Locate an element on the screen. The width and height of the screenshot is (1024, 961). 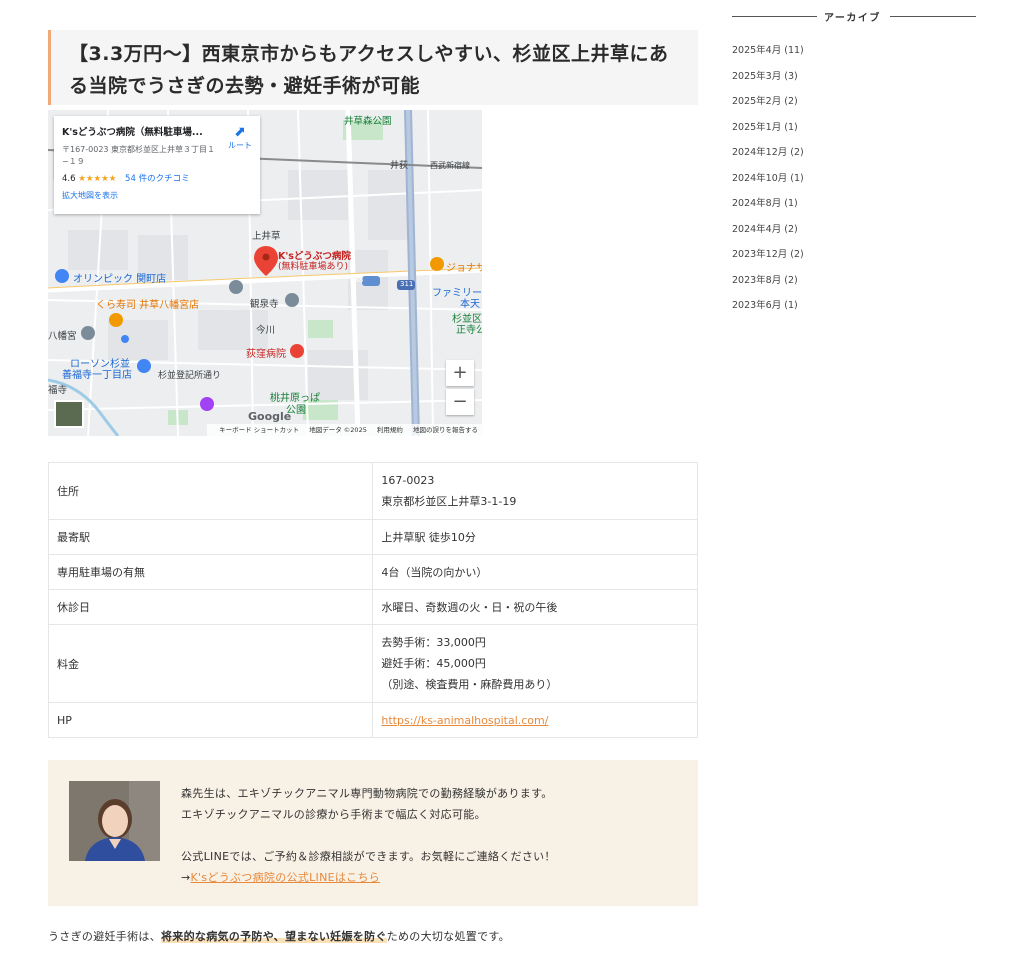
row-label-closed: 休診日 is located at coordinates (210, 607).